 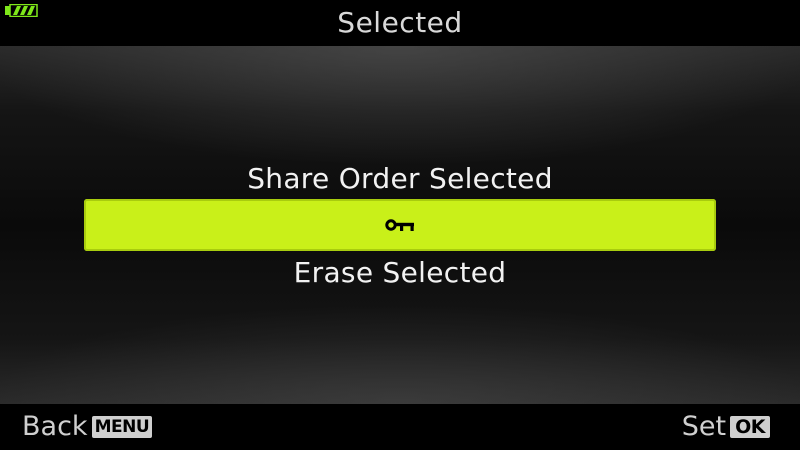 What do you see at coordinates (704, 426) in the screenshot?
I see `set-label: Set` at bounding box center [704, 426].